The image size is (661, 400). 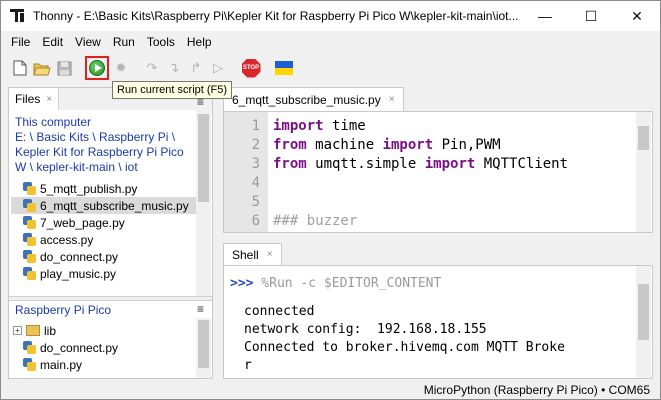 I want to click on shell-scroll-thumb, so click(x=643, y=312).